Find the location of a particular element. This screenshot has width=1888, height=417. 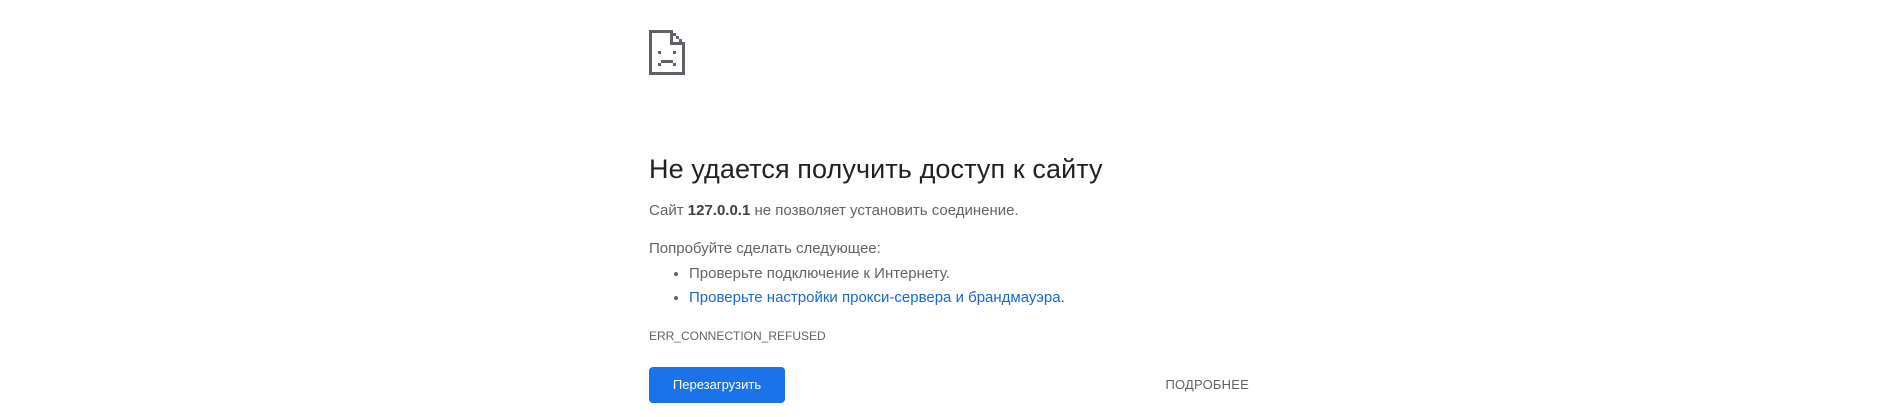

details-button: ПОДРОБНЕЕ is located at coordinates (1207, 385).